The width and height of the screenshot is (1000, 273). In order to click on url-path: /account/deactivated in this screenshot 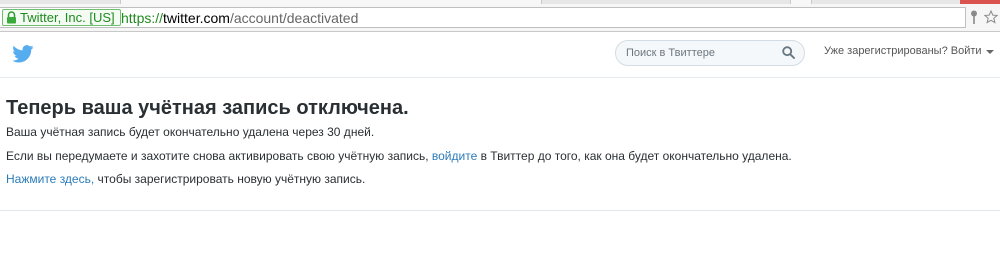, I will do `click(294, 18)`.